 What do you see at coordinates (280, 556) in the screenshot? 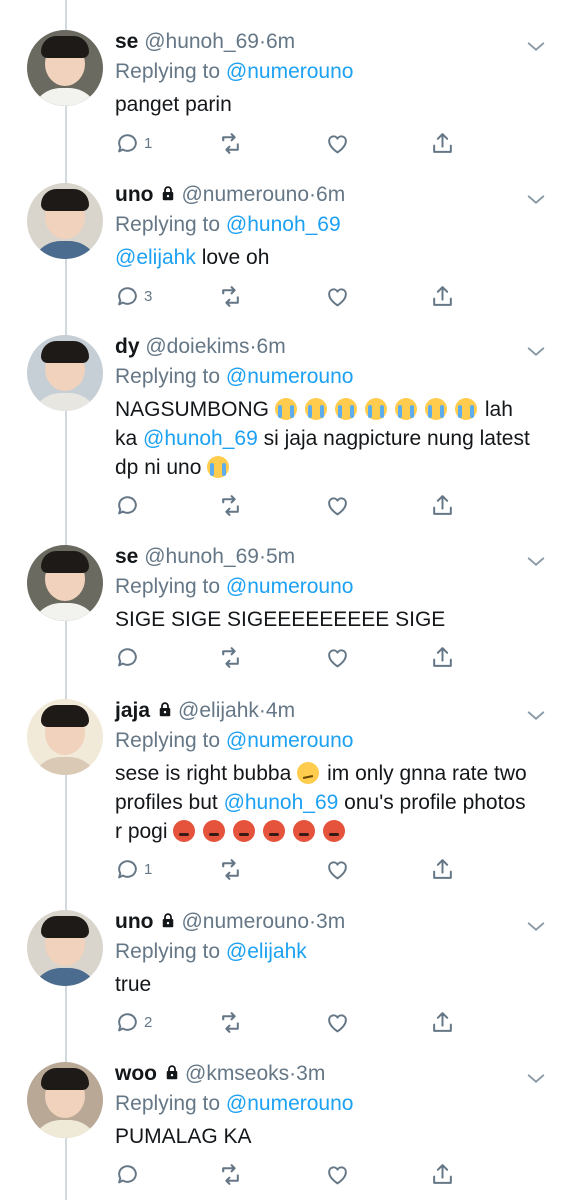
I see `timestamp: 5m` at bounding box center [280, 556].